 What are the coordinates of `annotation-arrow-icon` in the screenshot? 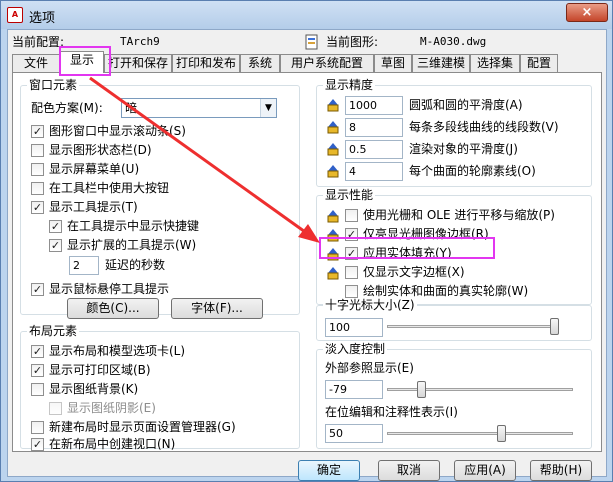 It's located at (204, 159).